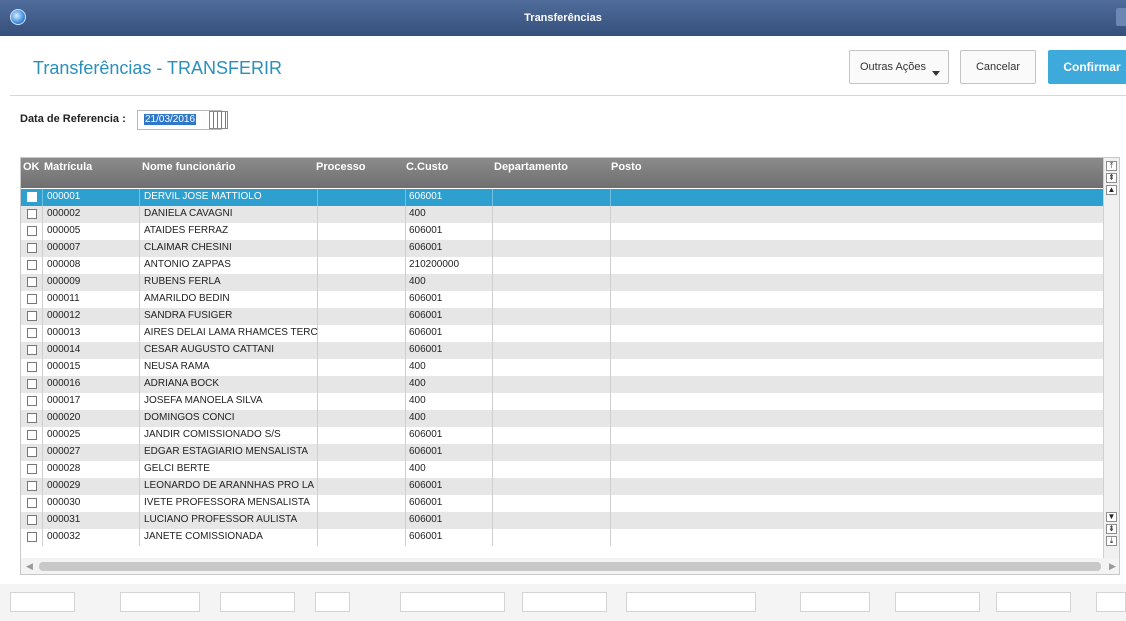 Image resolution: width=1126 pixels, height=621 pixels. I want to click on cell-matricula: 000008, so click(64, 264).